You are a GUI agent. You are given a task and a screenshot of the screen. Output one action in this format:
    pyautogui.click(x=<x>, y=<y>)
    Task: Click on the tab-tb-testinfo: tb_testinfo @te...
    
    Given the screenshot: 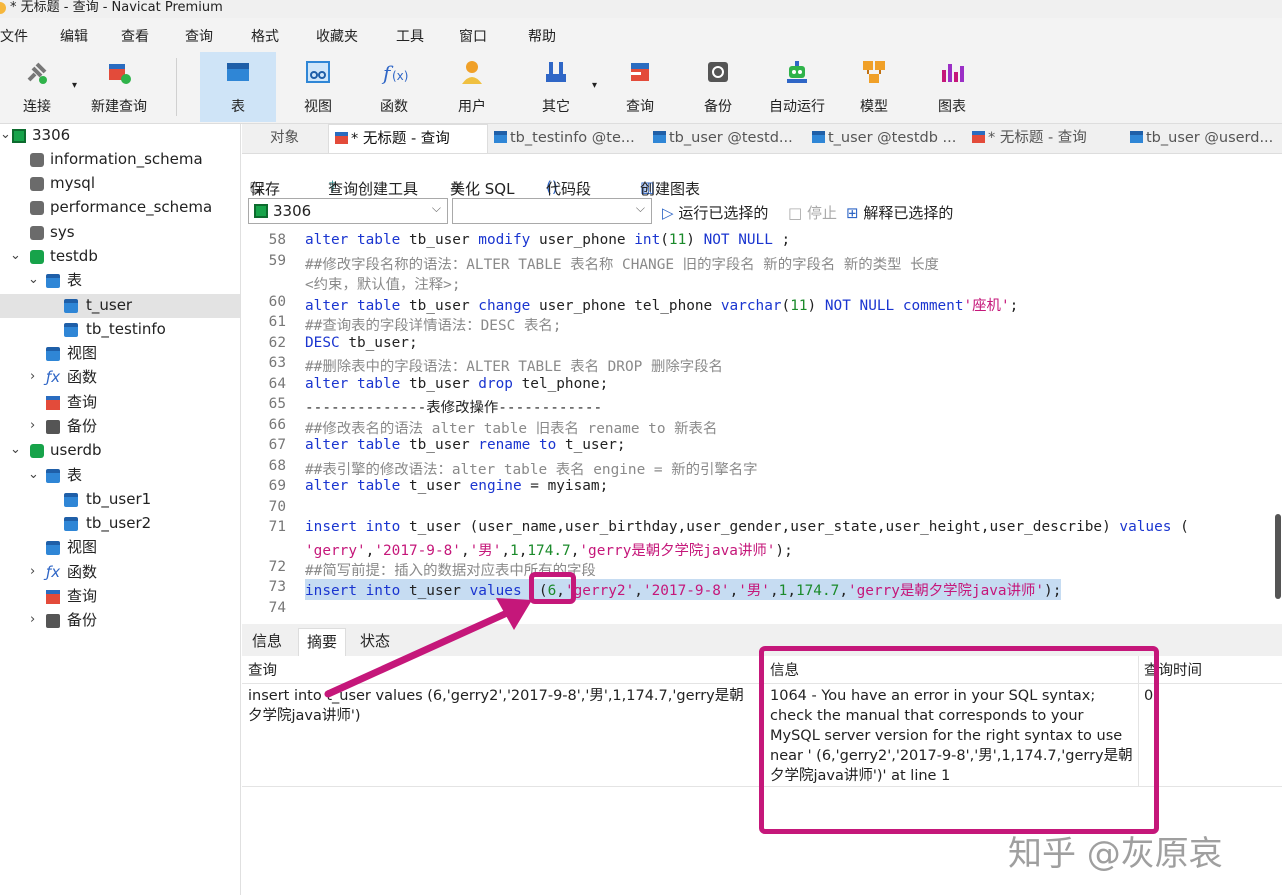 What is the action you would take?
    pyautogui.click(x=570, y=138)
    